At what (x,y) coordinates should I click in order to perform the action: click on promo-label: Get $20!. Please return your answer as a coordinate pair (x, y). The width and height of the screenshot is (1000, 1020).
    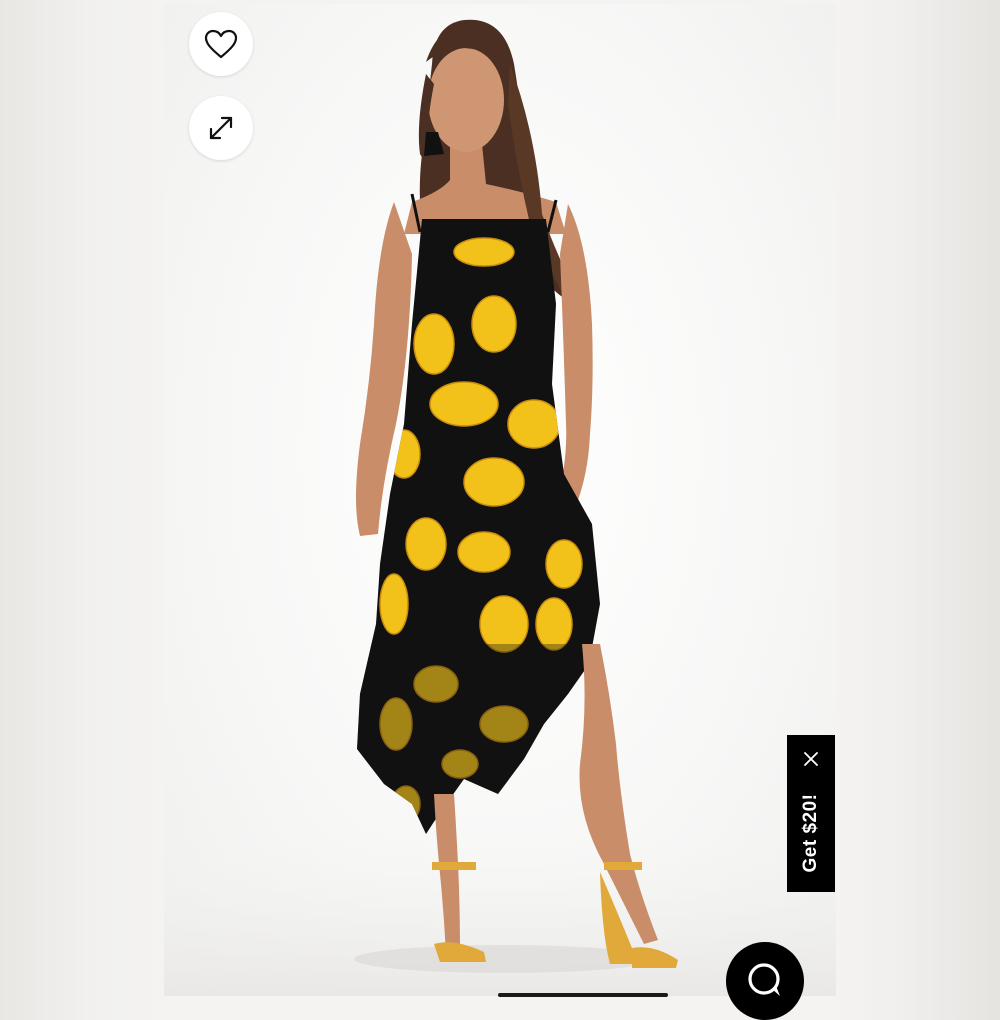
    Looking at the image, I should click on (810, 833).